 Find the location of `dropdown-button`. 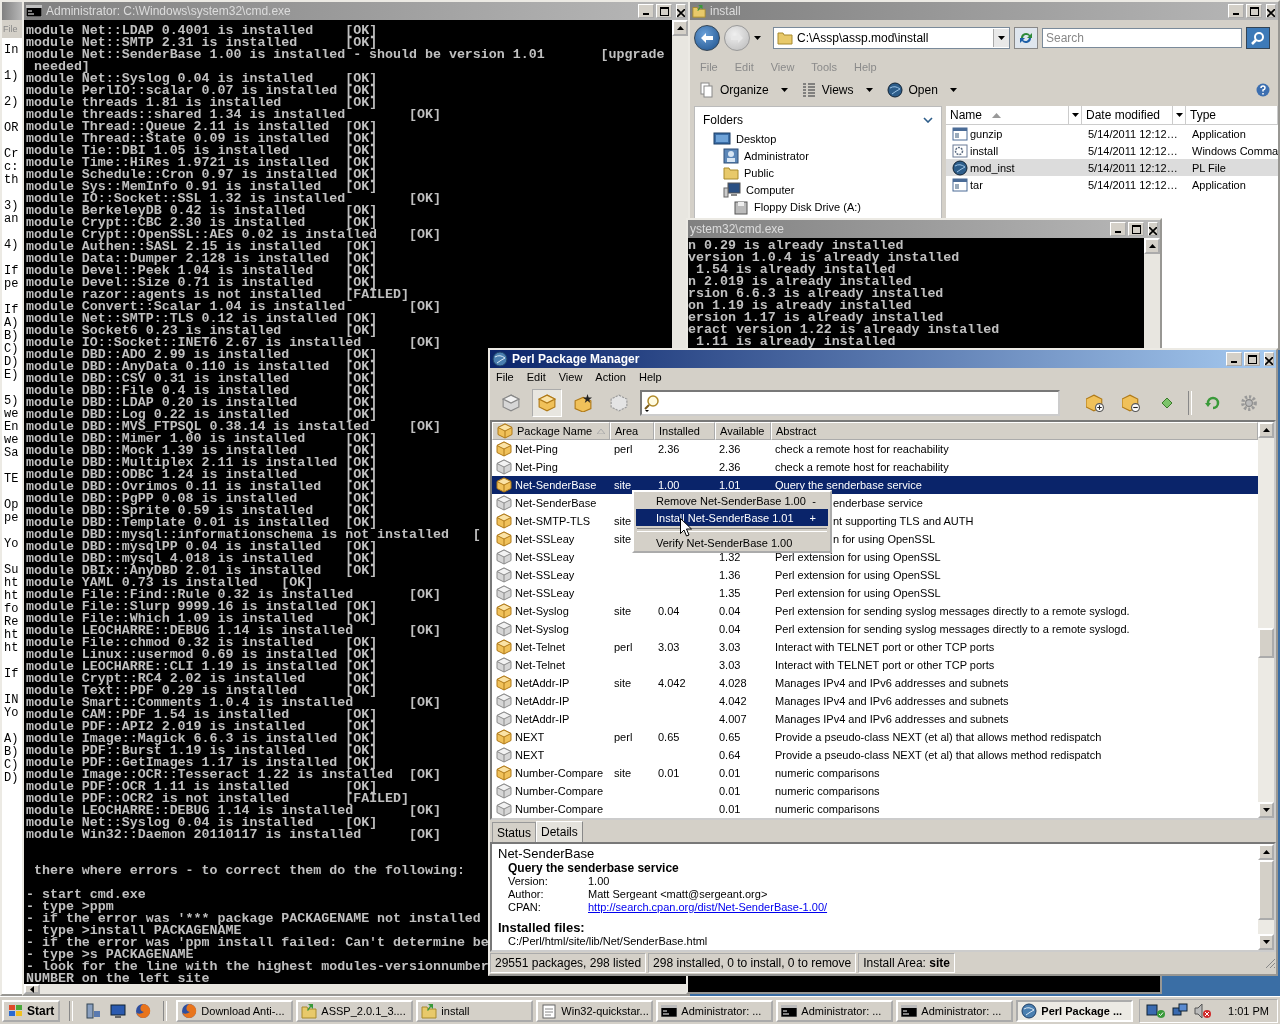

dropdown-button is located at coordinates (1001, 38).